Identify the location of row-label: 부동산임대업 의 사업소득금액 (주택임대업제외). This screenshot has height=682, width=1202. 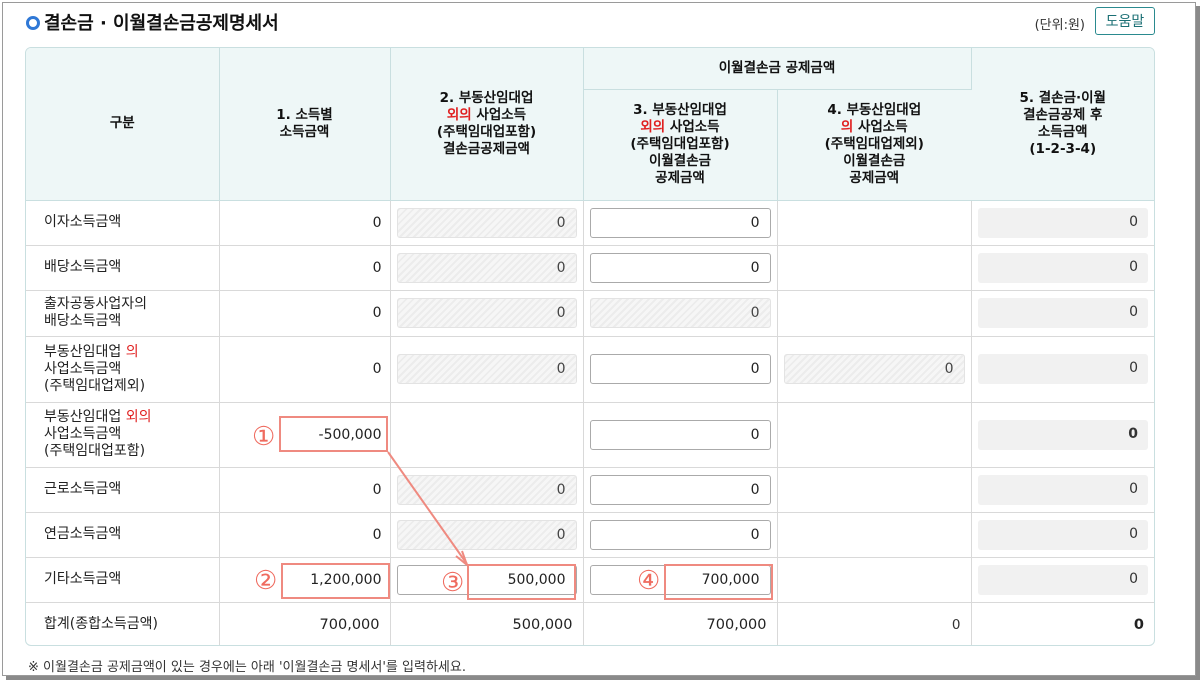
(123, 369).